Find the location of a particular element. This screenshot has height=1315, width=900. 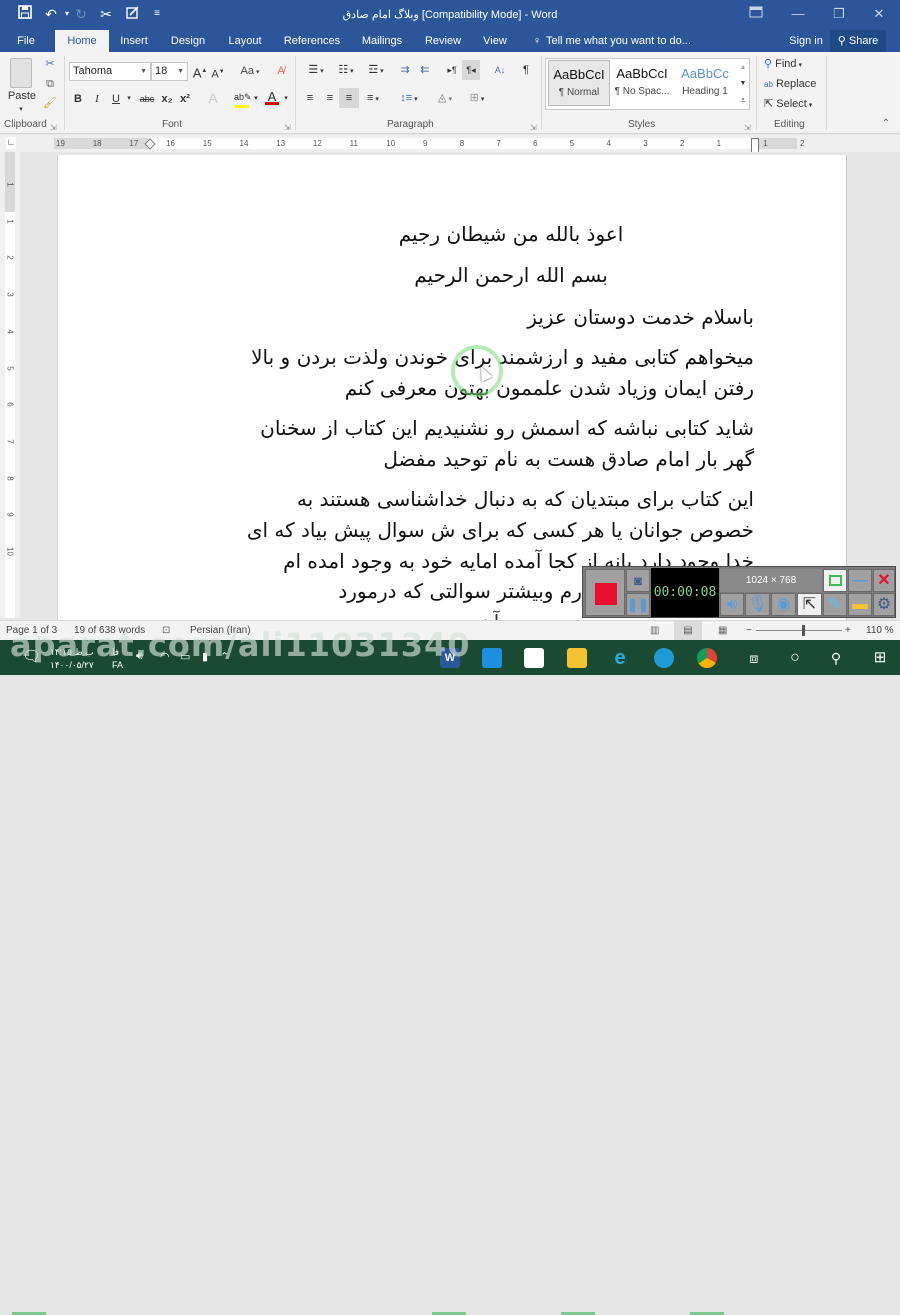

font-color-dropdown-icon: ▾ is located at coordinates (286, 99).